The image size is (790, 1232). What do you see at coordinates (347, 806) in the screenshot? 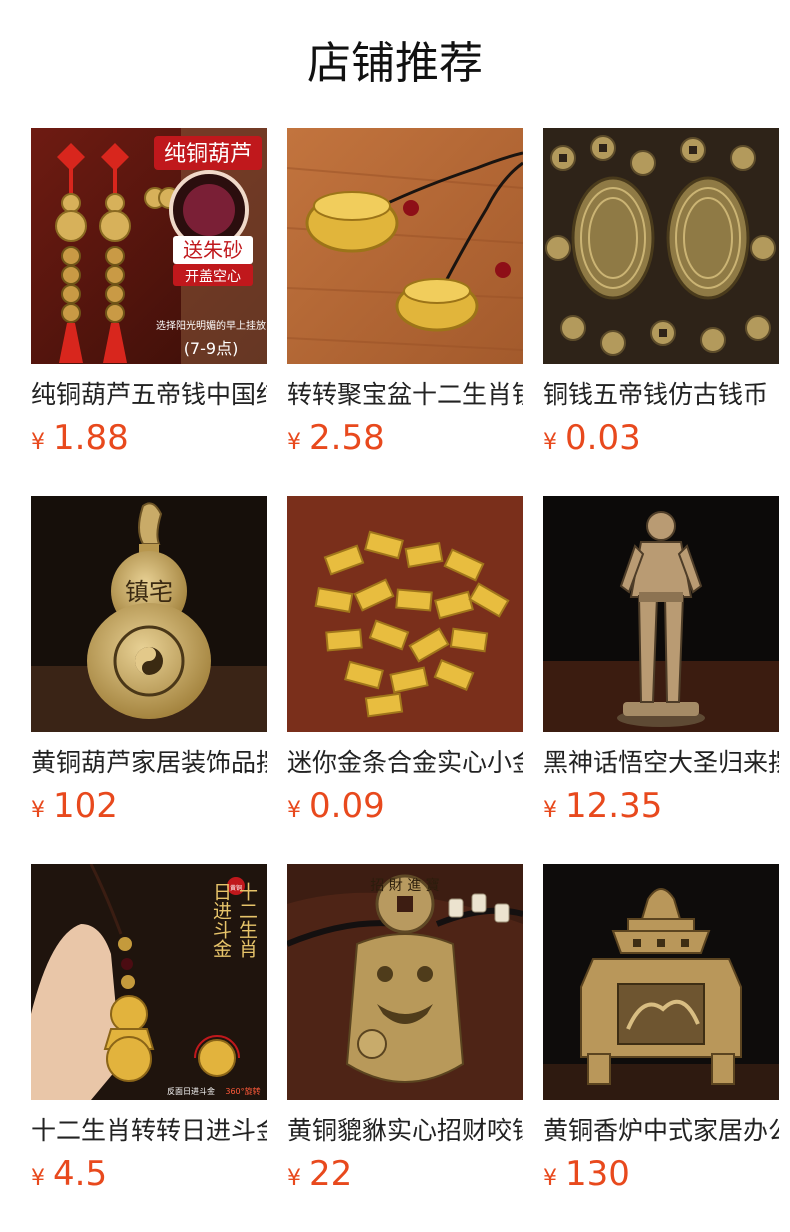
I see `price-value: 0.09` at bounding box center [347, 806].